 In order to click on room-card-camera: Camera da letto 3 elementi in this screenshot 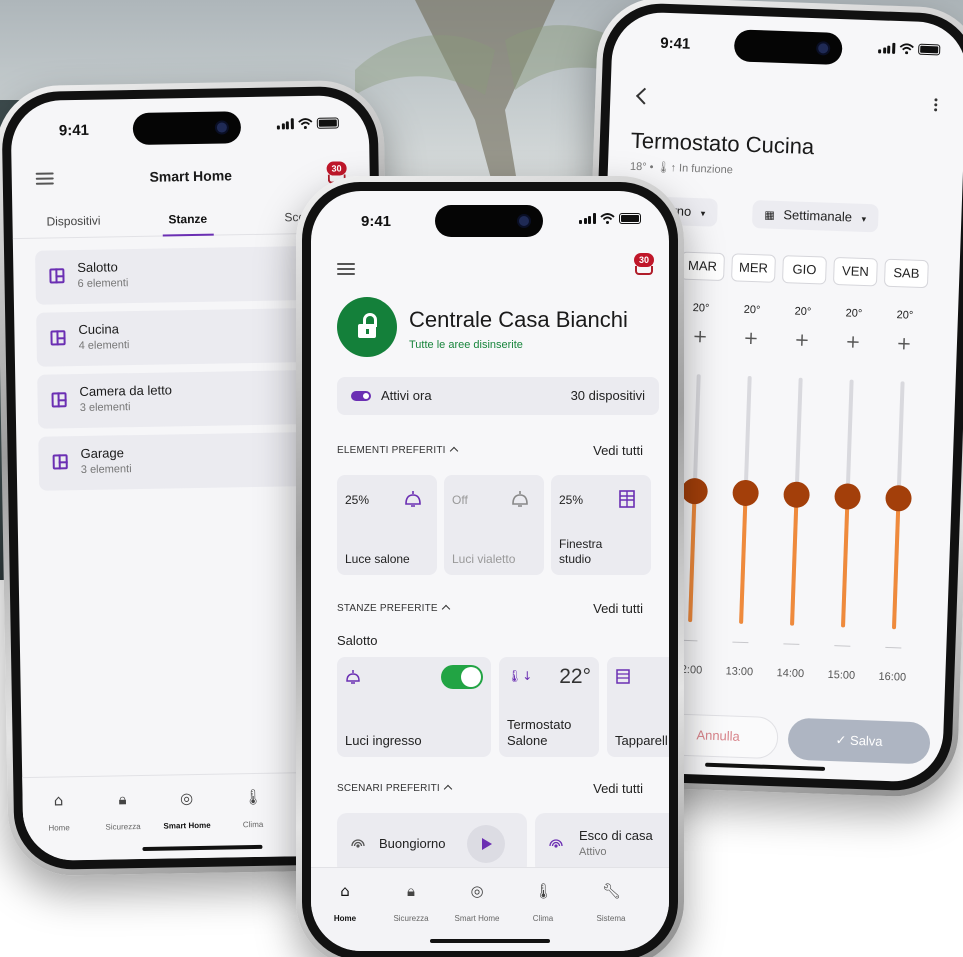, I will do `click(188, 399)`.